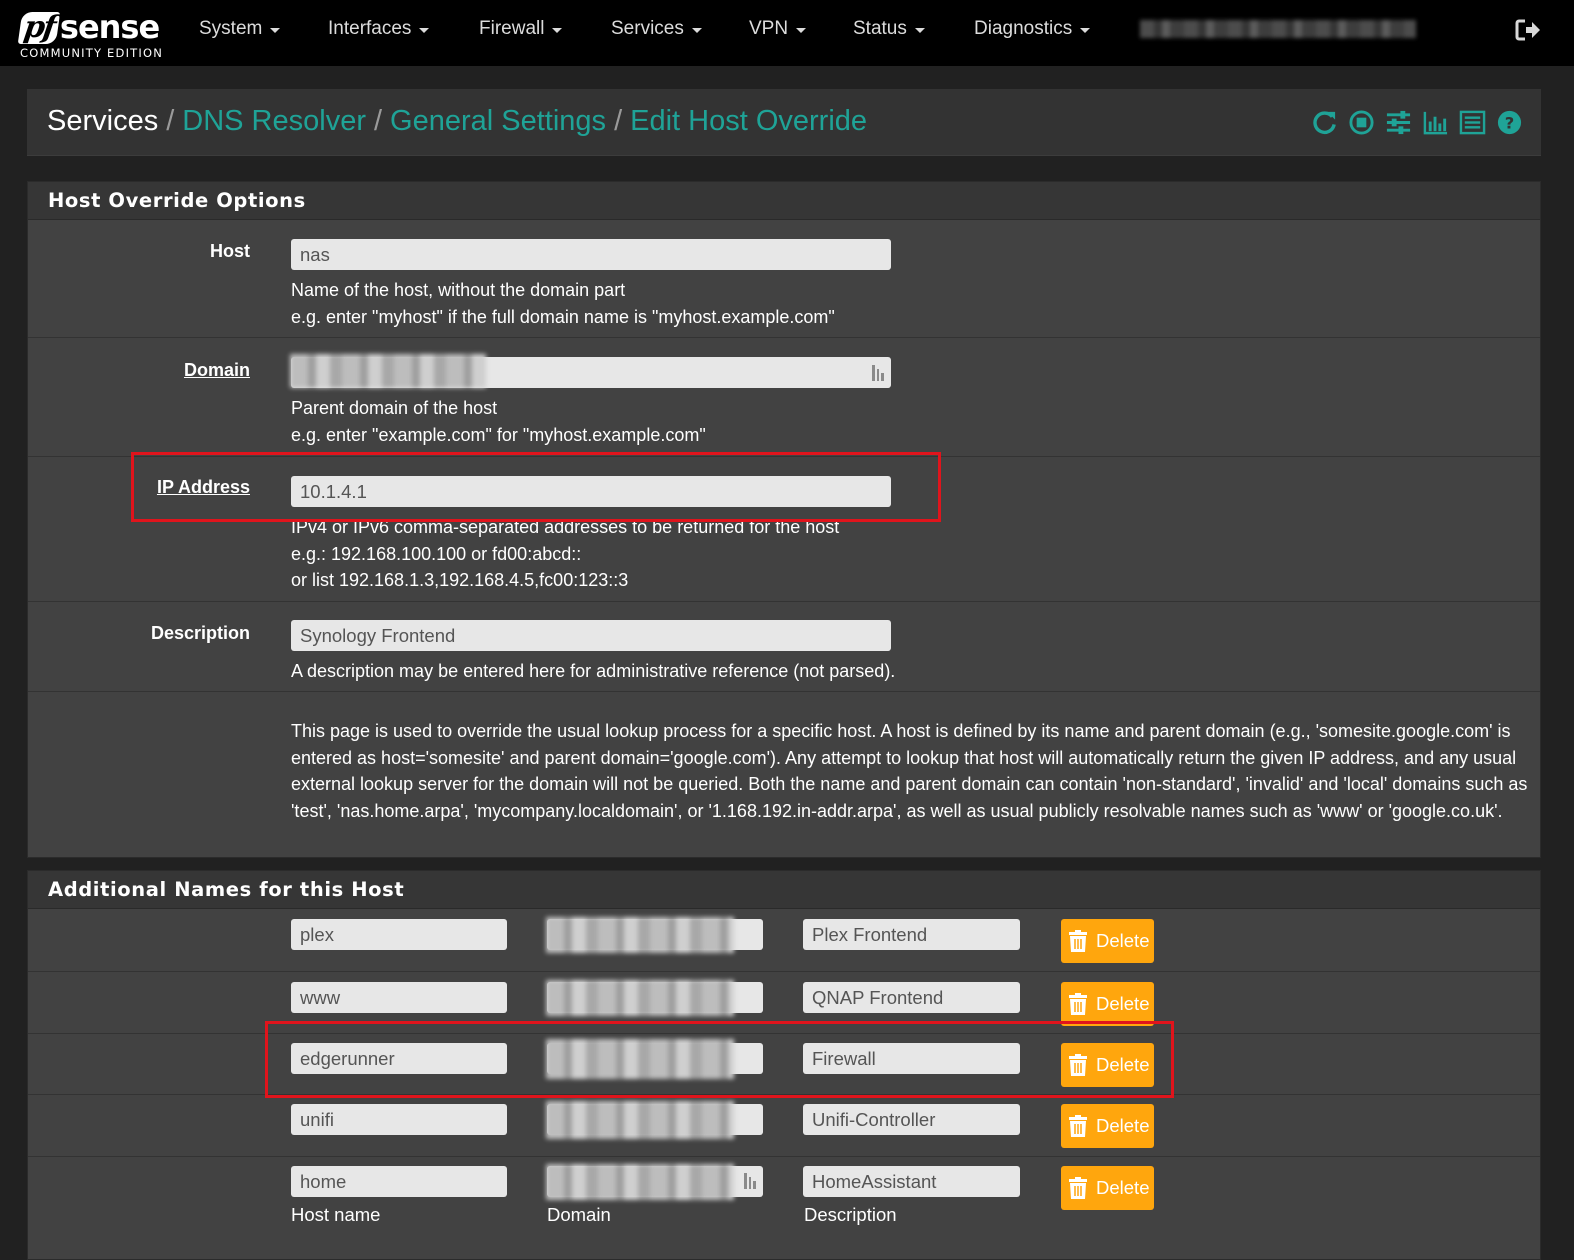 The height and width of the screenshot is (1260, 1574). Describe the element at coordinates (217, 370) in the screenshot. I see `domain-label: Domain` at that location.